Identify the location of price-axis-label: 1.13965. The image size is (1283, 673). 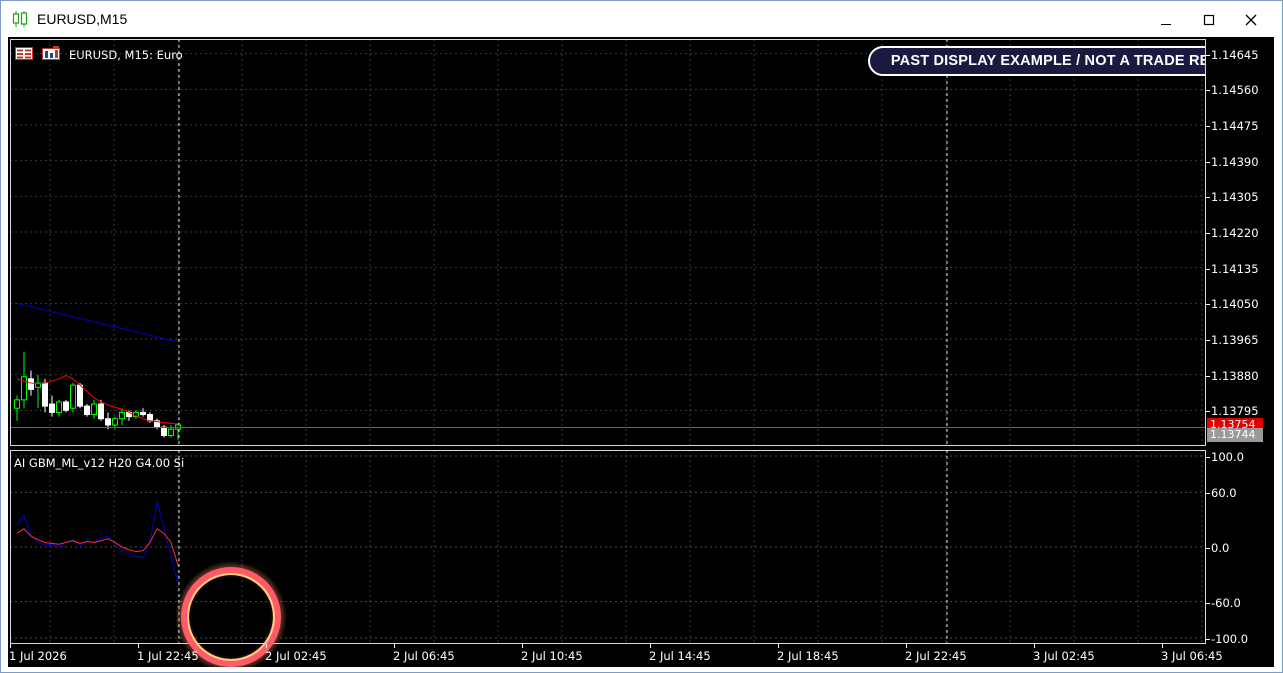
(1235, 340).